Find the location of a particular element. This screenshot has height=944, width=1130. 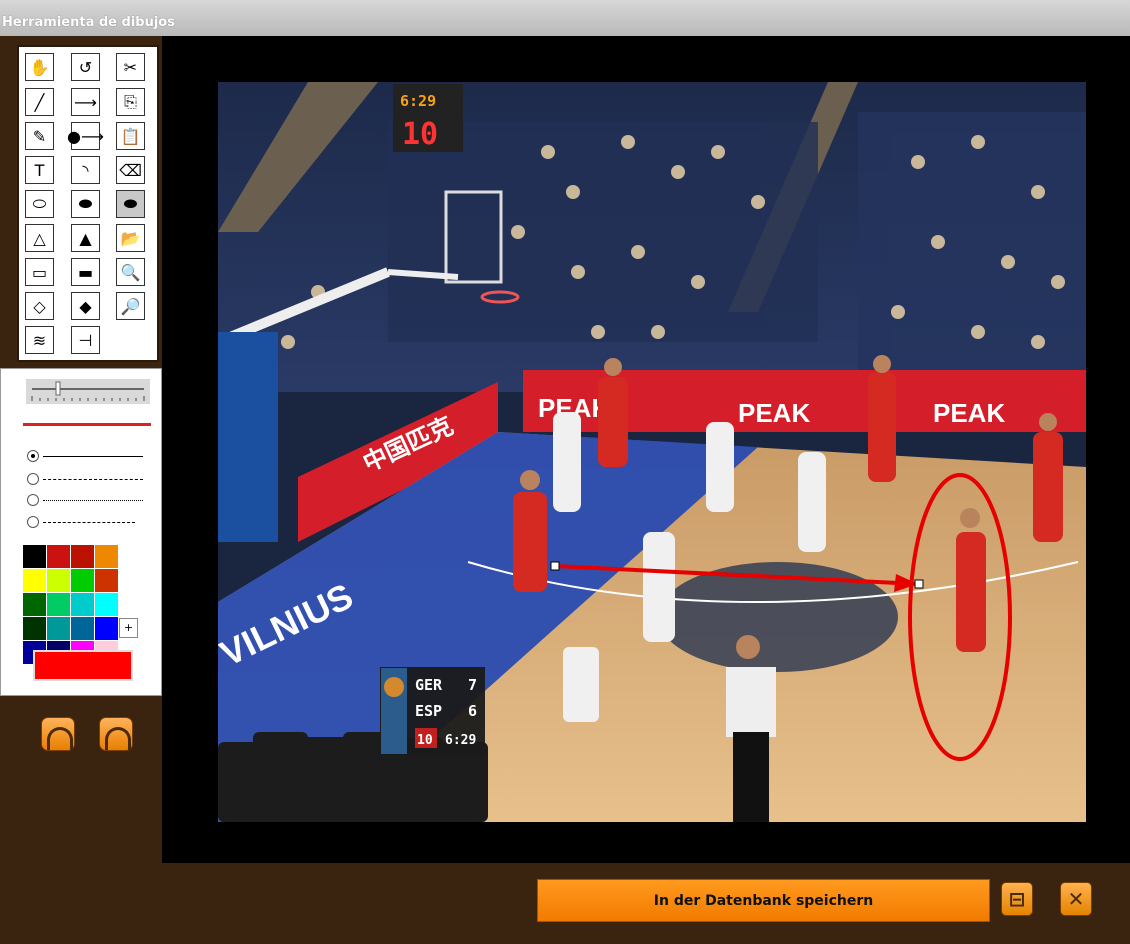

line-style-dashdot is located at coordinates (89, 523).